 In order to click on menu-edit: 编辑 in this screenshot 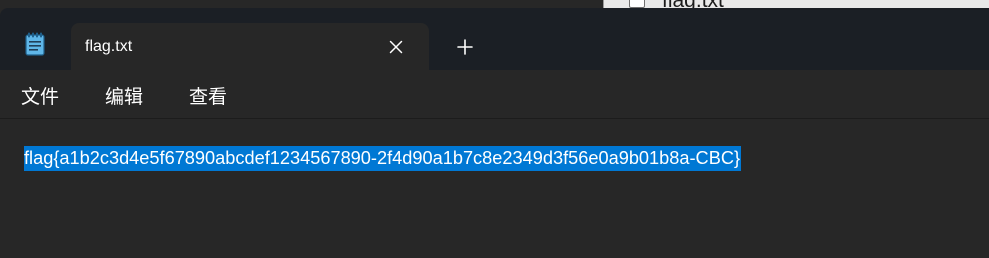, I will do `click(124, 95)`.